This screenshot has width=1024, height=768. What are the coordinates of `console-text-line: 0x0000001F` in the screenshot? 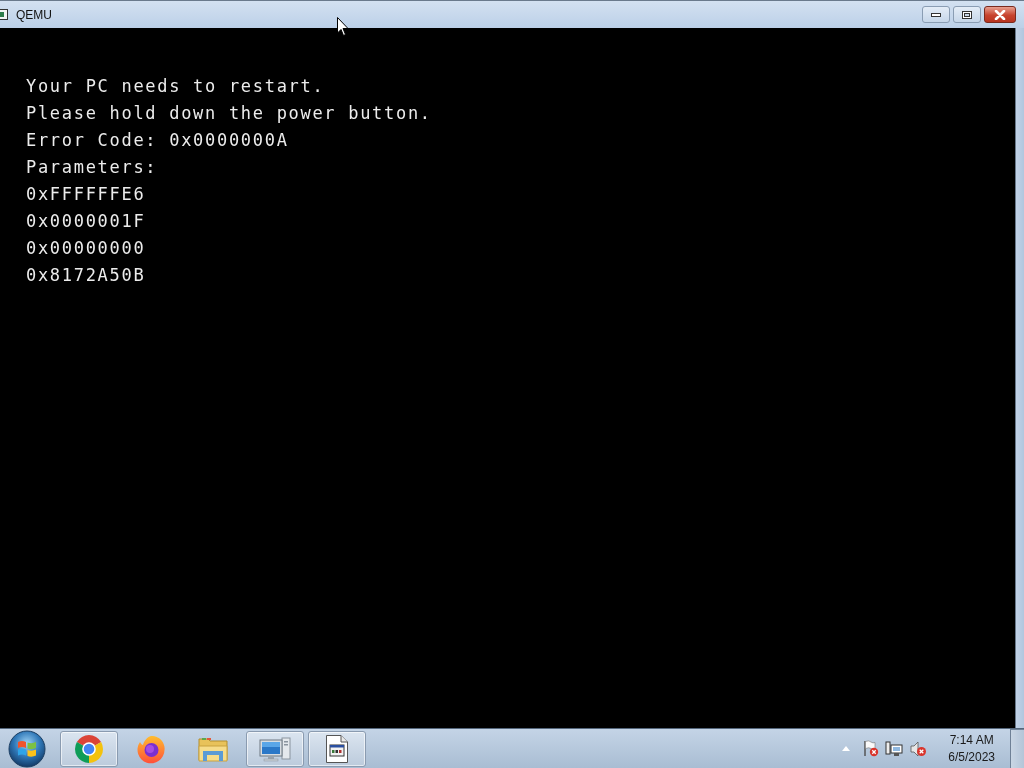 It's located at (86, 221).